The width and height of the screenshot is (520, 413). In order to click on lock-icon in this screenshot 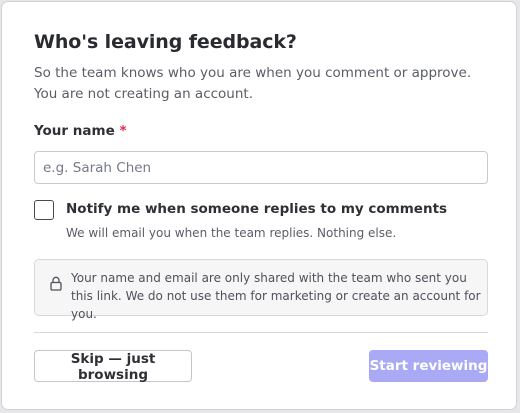, I will do `click(56, 283)`.